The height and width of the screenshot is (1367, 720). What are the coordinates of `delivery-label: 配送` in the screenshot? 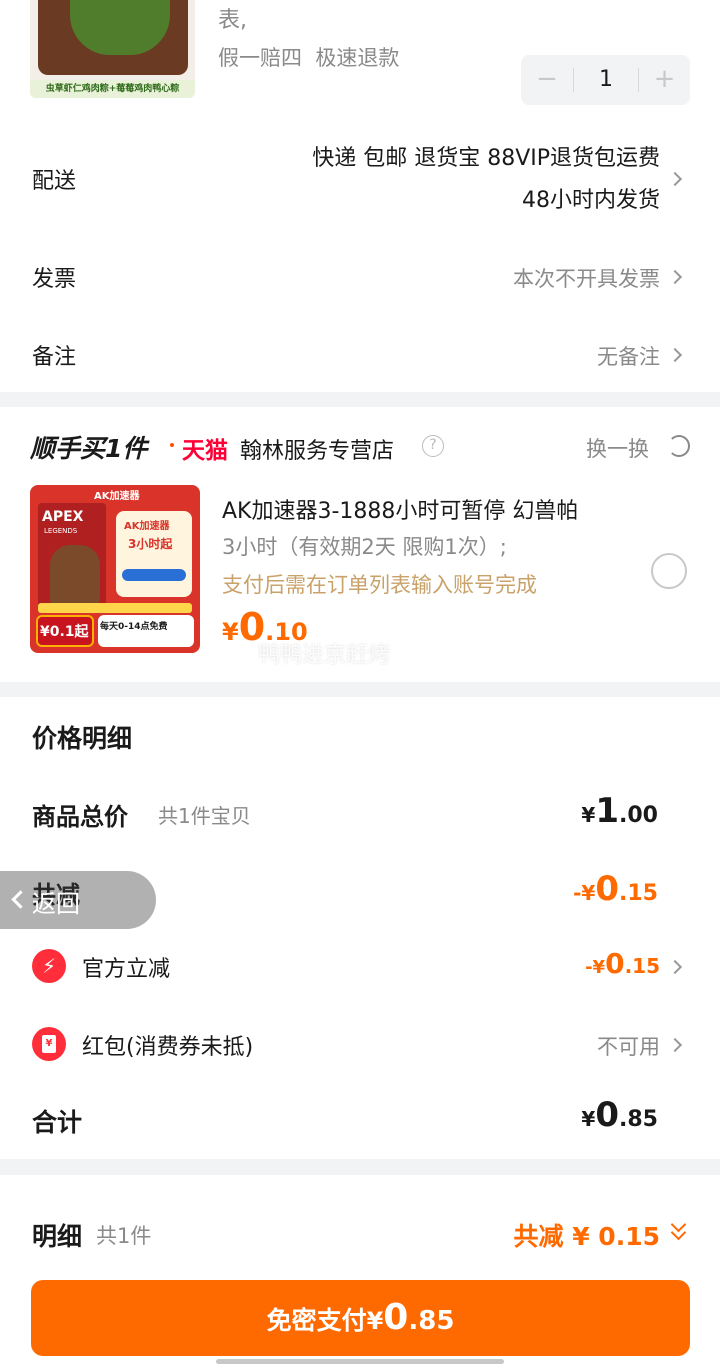 It's located at (54, 181).